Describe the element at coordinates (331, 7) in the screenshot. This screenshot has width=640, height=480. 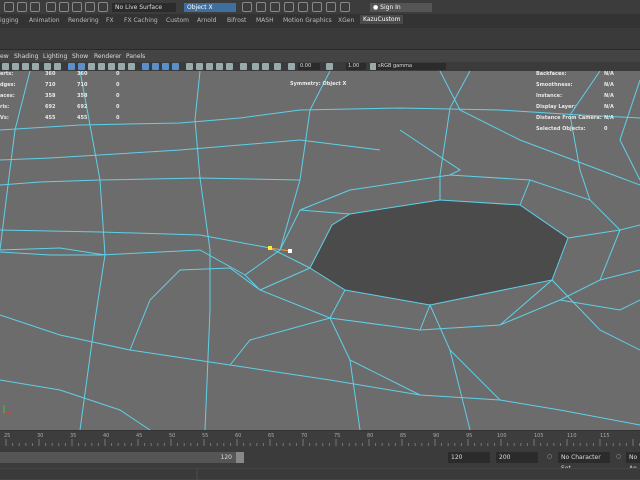
I see `bifrost-icon` at that location.